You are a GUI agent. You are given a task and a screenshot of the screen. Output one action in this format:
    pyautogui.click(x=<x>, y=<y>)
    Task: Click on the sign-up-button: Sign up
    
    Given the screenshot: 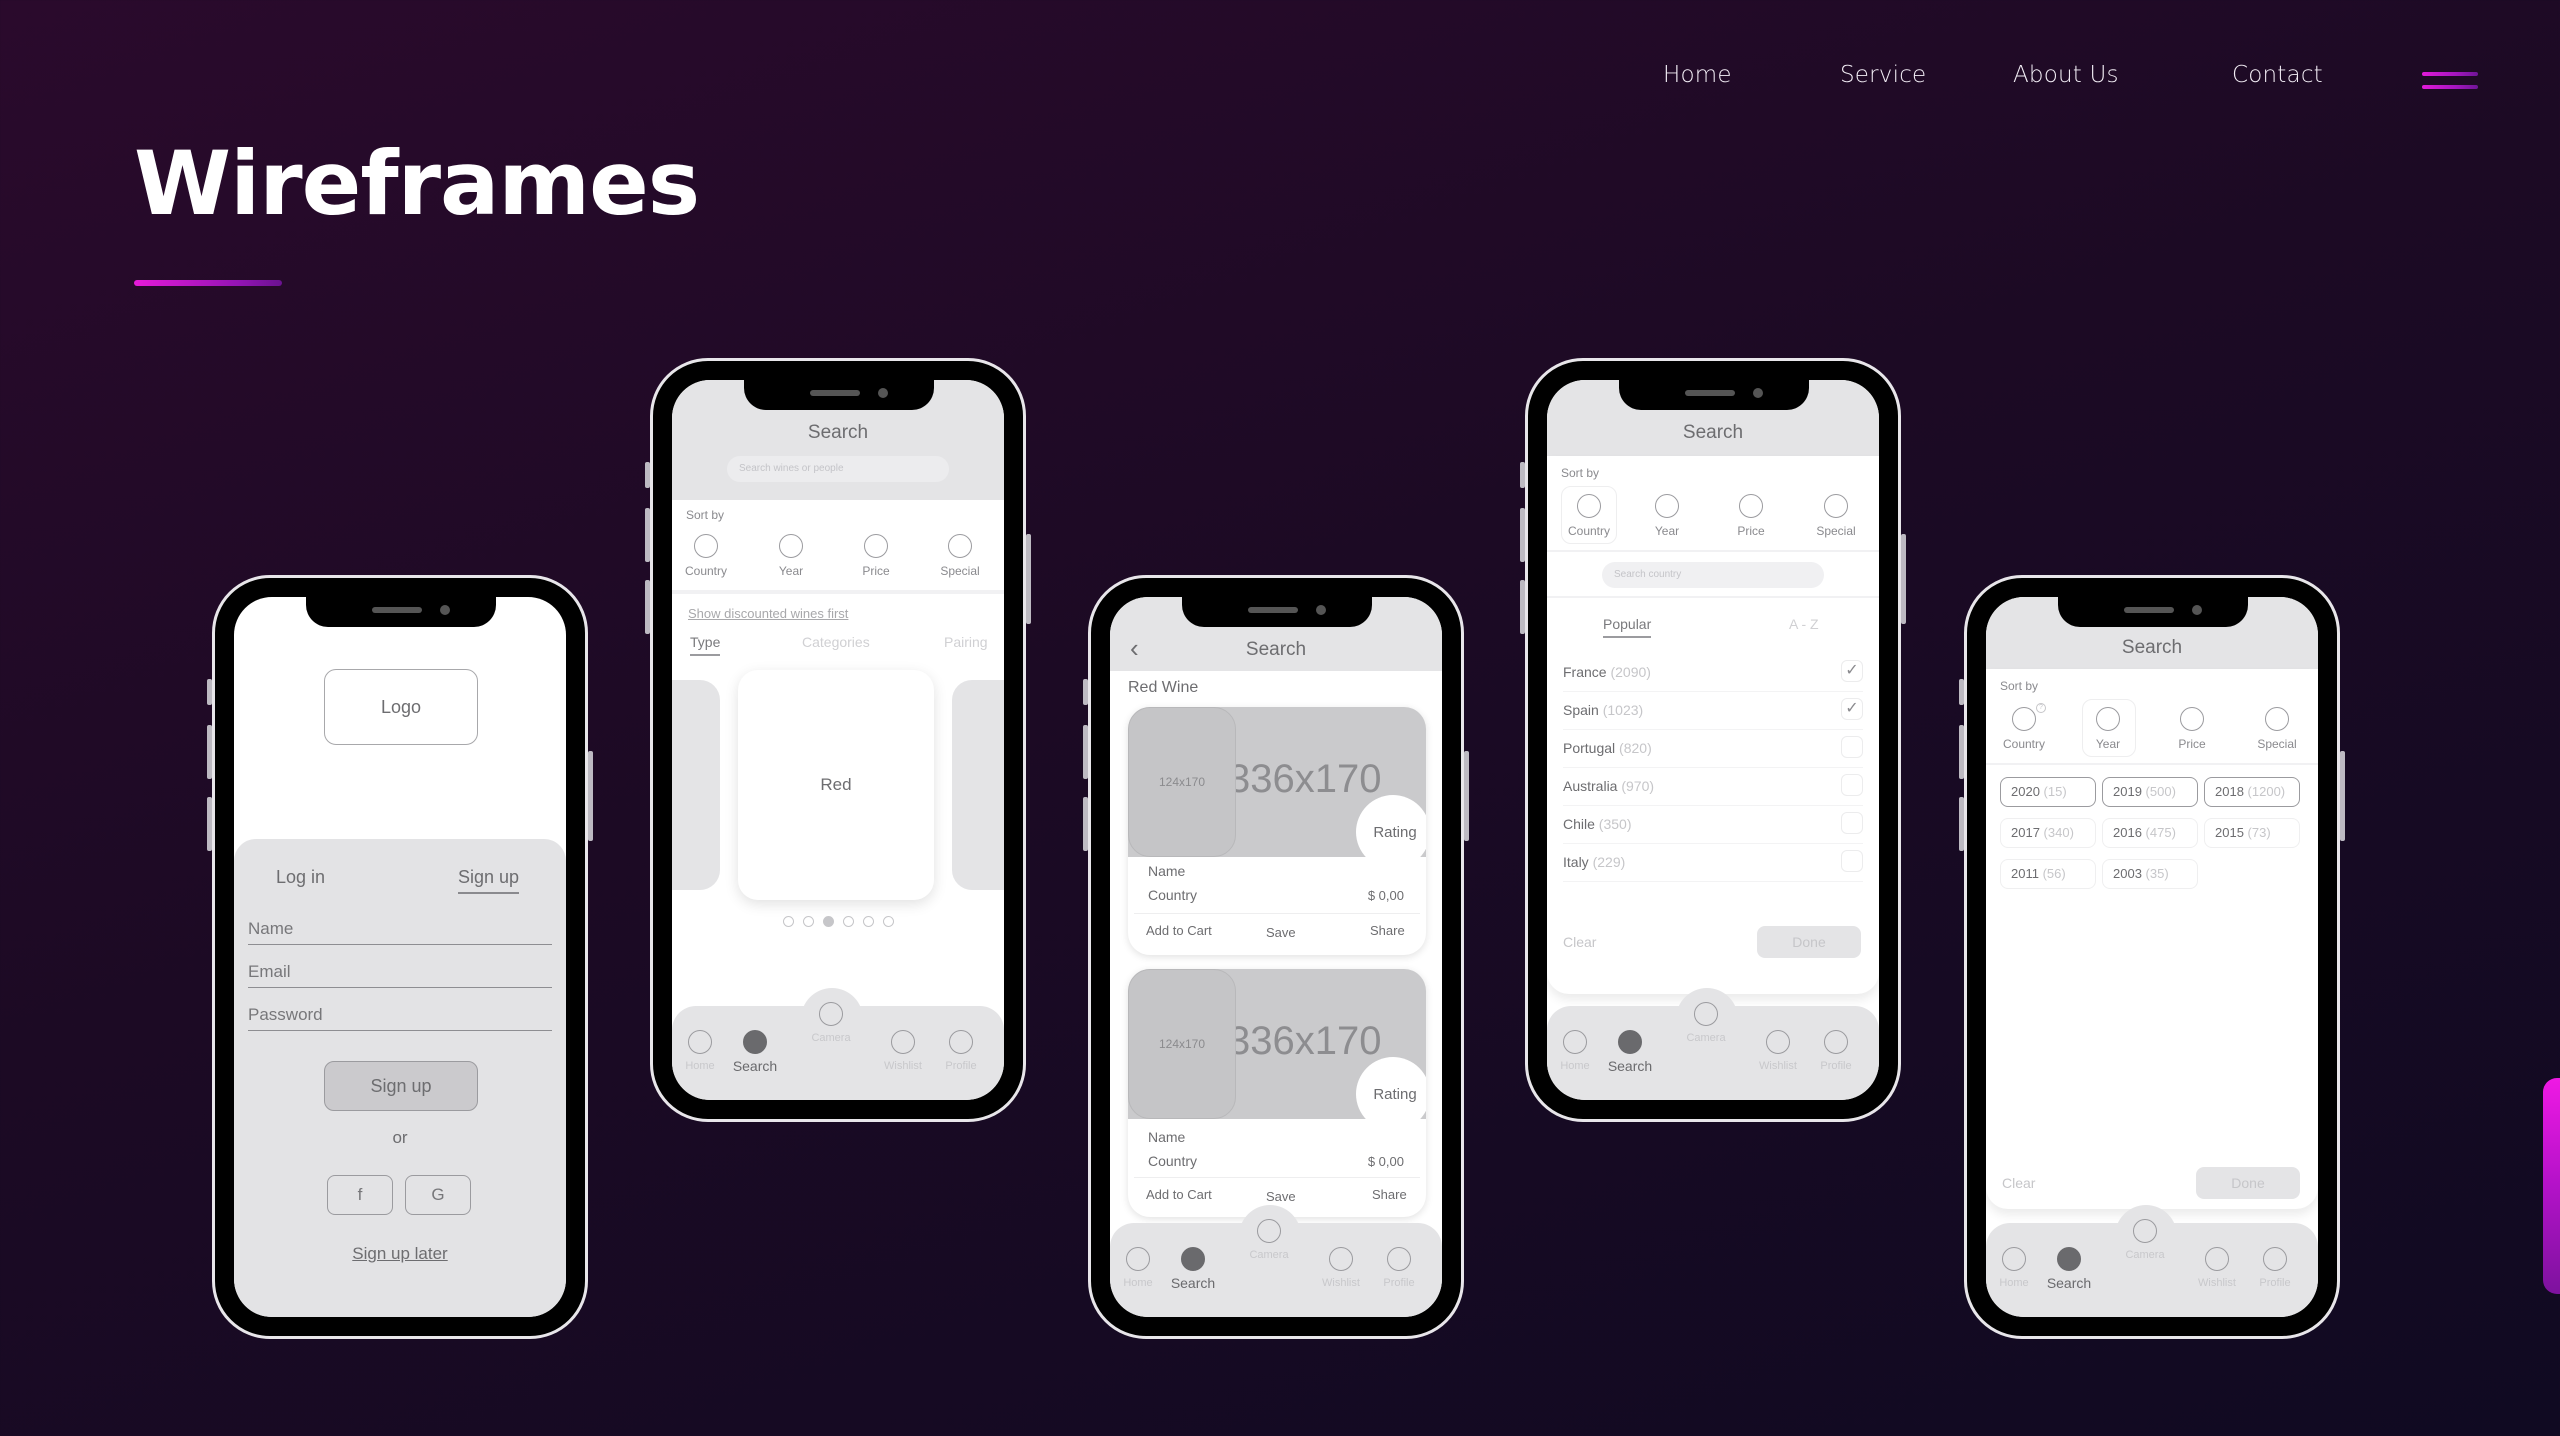 What is the action you would take?
    pyautogui.click(x=401, y=1086)
    